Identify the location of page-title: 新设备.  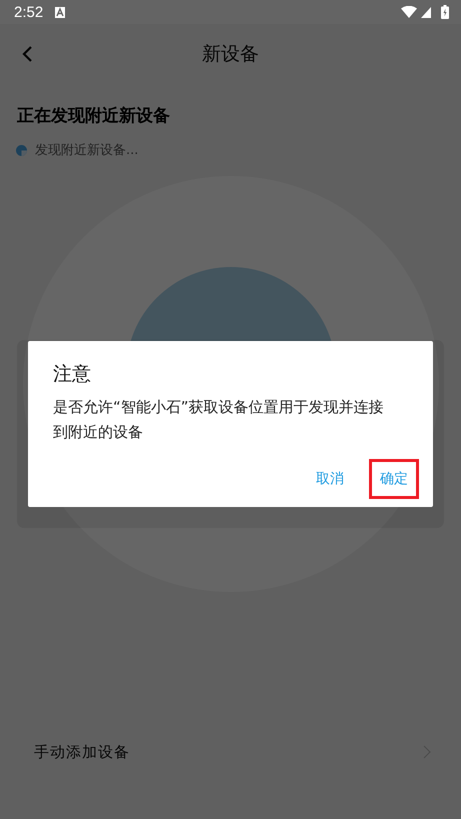
(230, 54).